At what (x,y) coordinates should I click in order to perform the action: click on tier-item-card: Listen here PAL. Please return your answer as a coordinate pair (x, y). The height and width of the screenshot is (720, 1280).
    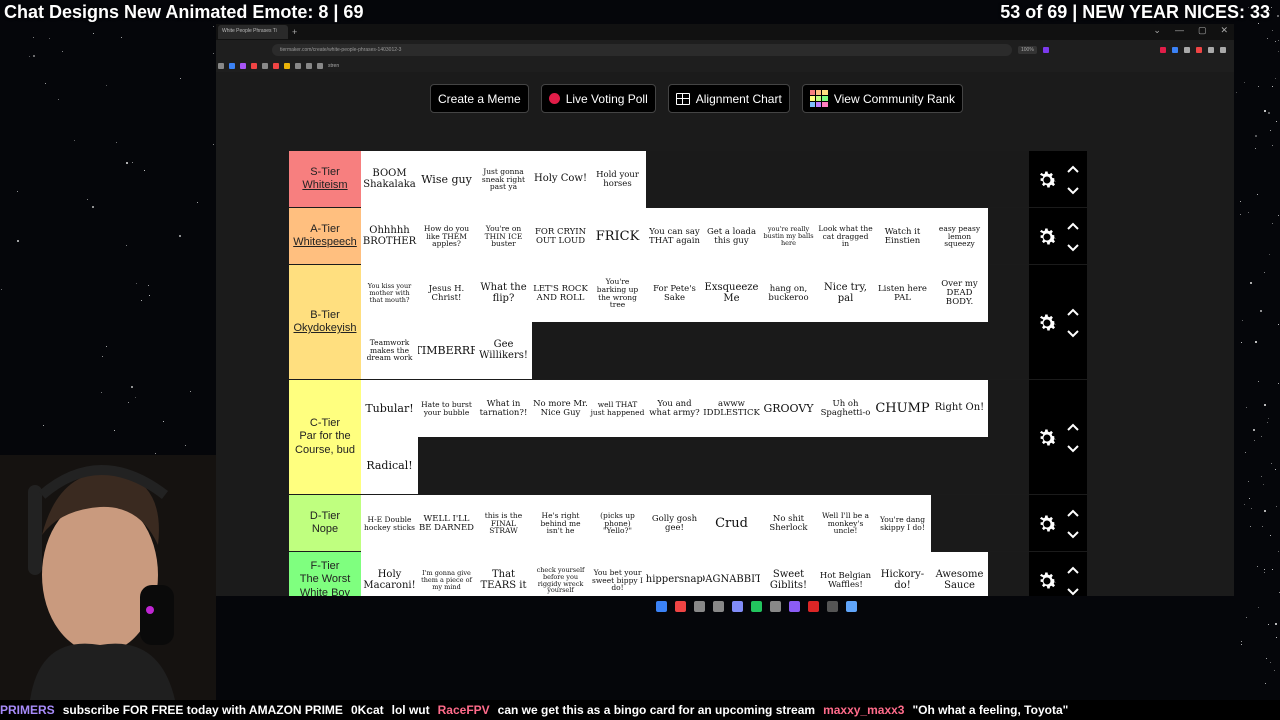
    Looking at the image, I should click on (902, 293).